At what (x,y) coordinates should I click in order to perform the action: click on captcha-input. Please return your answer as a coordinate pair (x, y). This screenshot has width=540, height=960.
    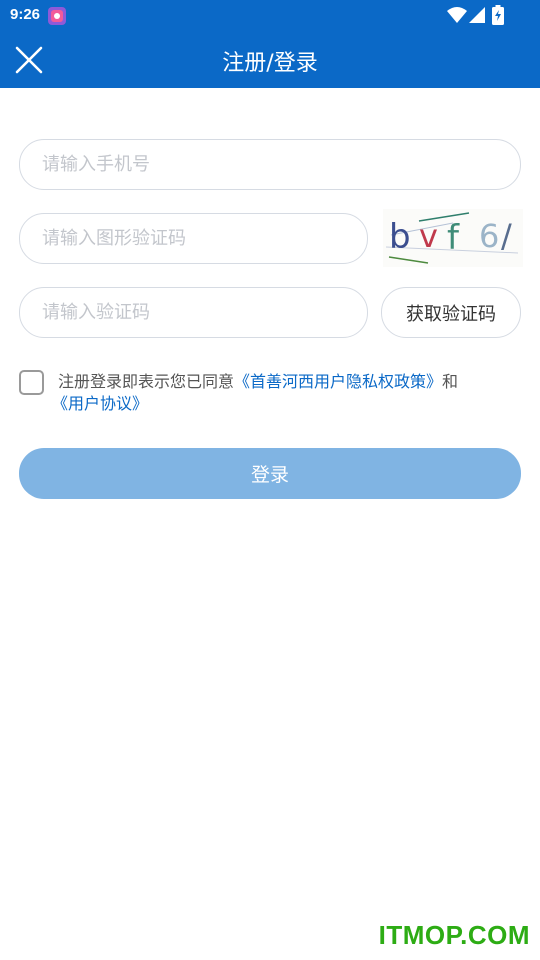
    Looking at the image, I should click on (203, 238).